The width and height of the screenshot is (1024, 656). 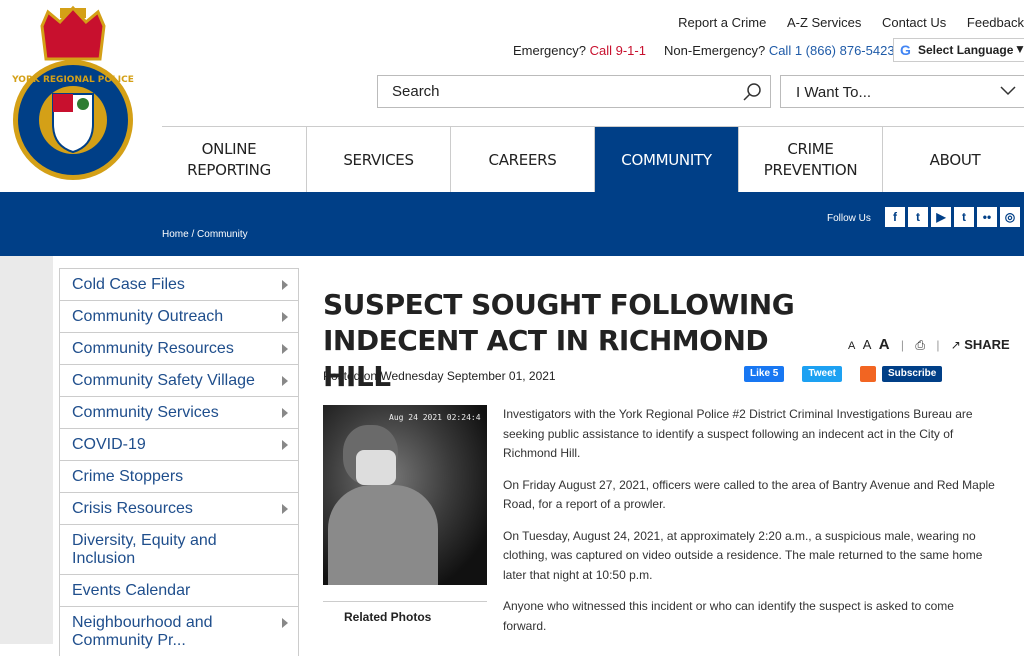 I want to click on dropdown-arrow-icon: ▼, so click(x=1019, y=49).